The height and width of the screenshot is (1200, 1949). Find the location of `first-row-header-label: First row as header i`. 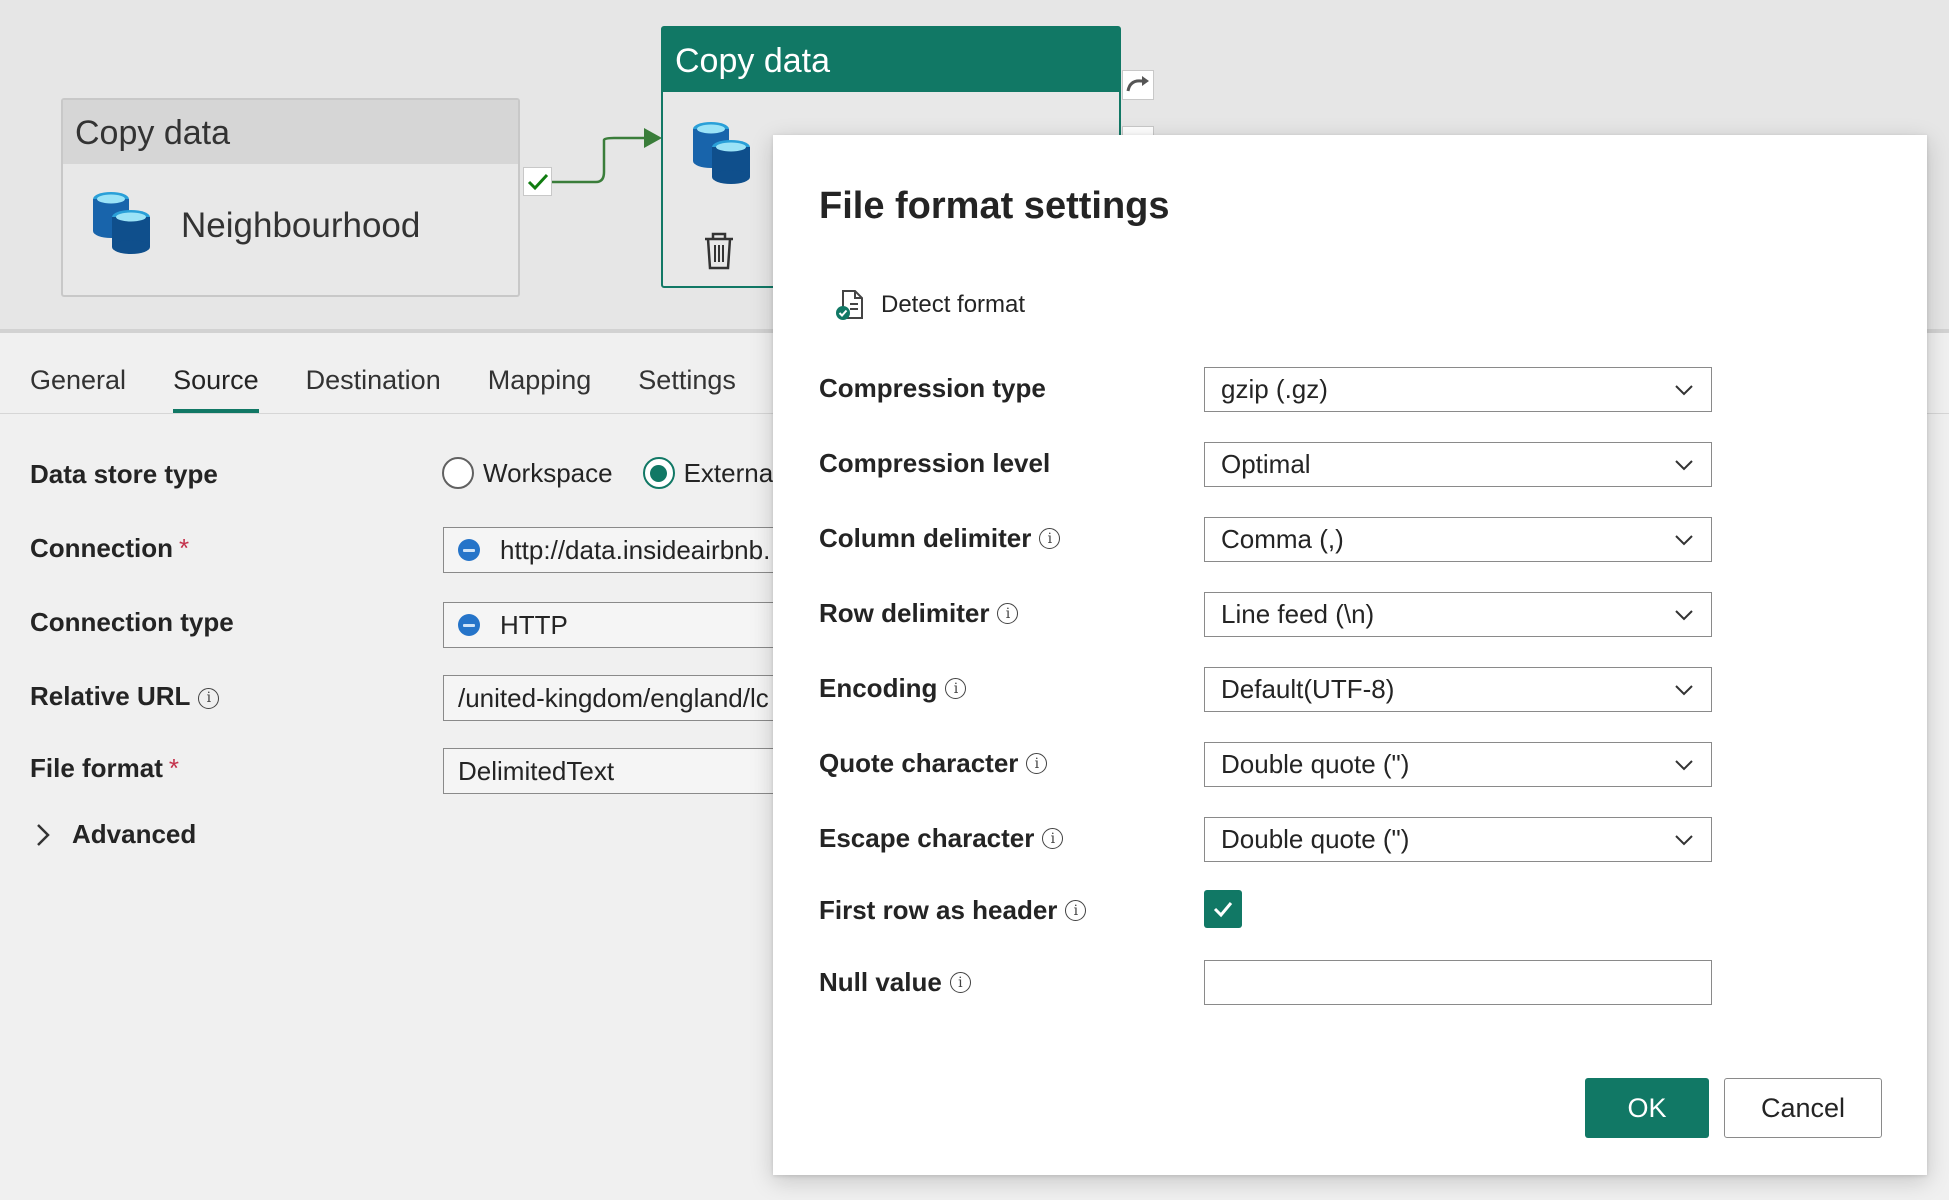

first-row-header-label: First row as header i is located at coordinates (953, 910).